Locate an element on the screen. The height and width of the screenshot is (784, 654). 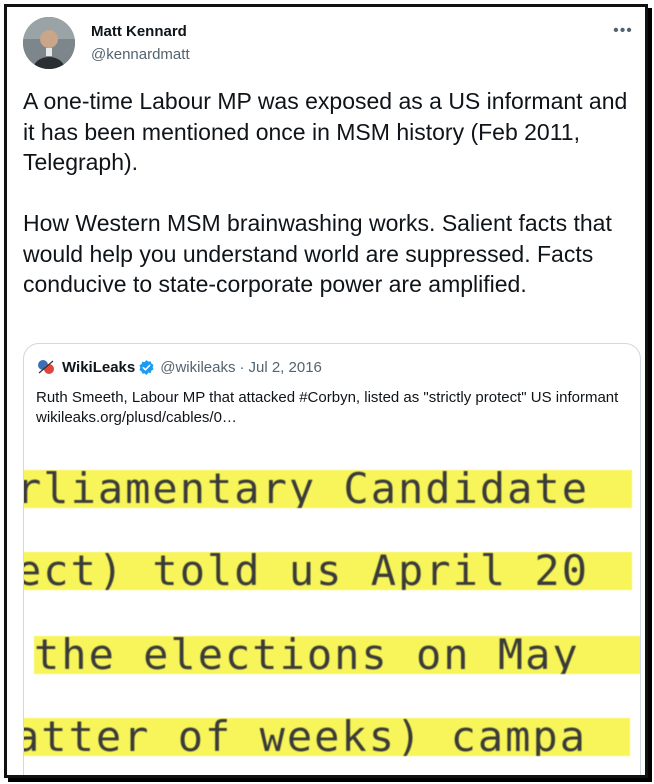
quoted-date: Jul 2, 2016 is located at coordinates (285, 367).